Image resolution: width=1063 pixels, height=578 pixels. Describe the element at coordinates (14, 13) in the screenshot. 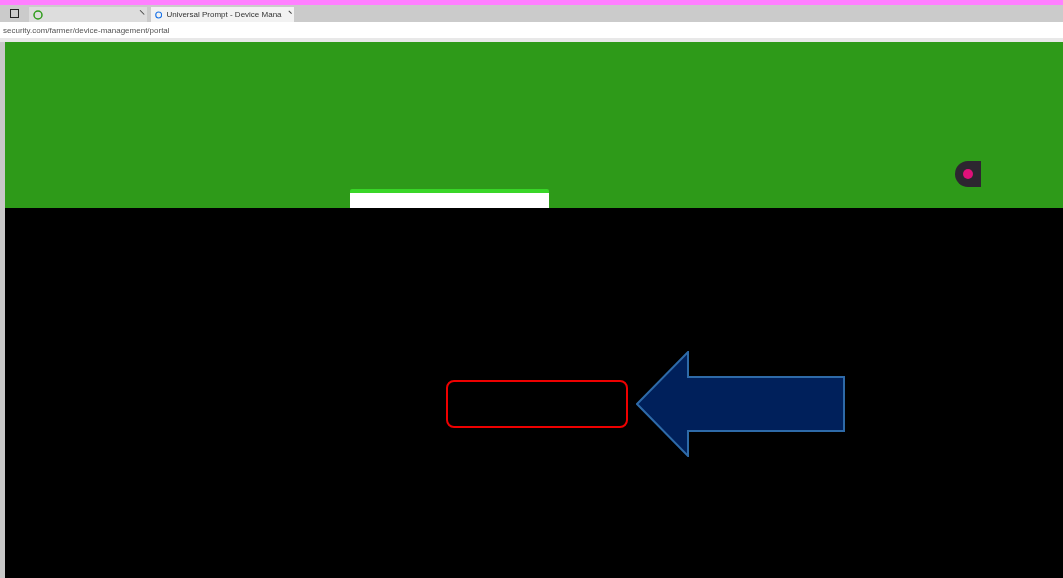

I see `window-menu-icon` at that location.